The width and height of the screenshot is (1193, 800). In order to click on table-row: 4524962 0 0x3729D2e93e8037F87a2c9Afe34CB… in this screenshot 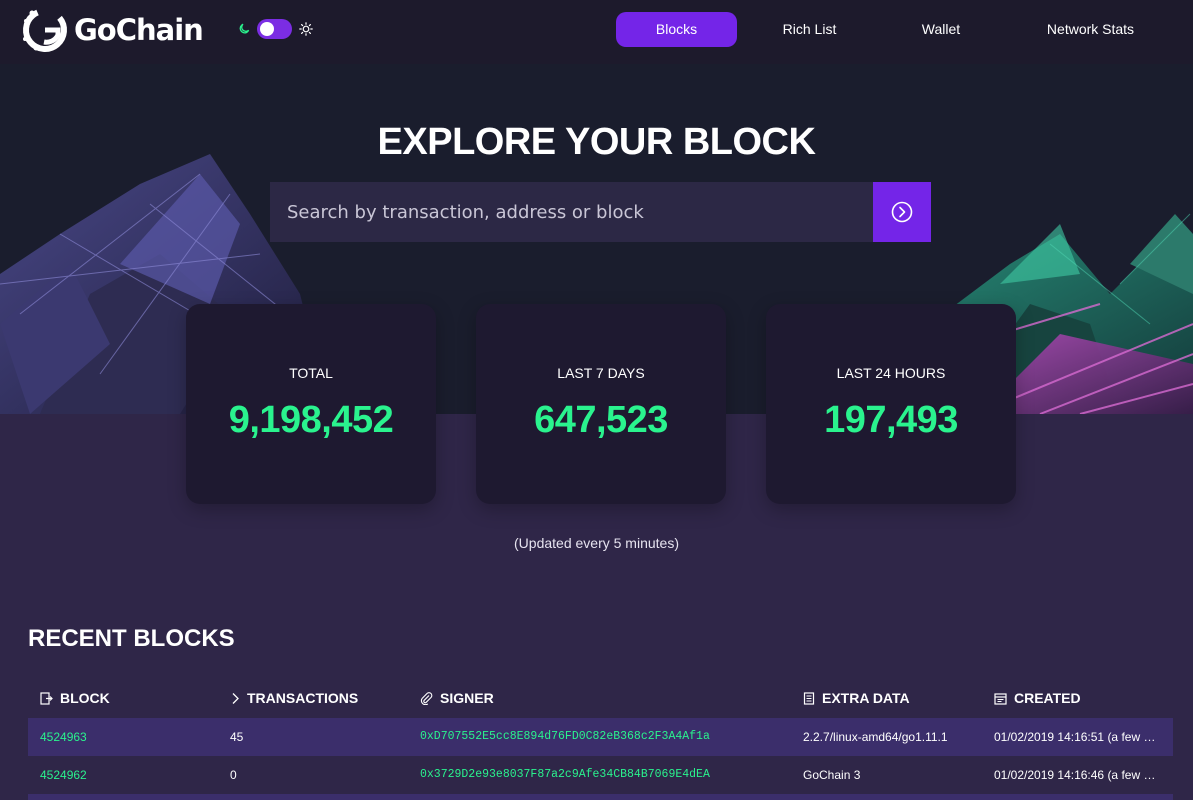, I will do `click(600, 775)`.